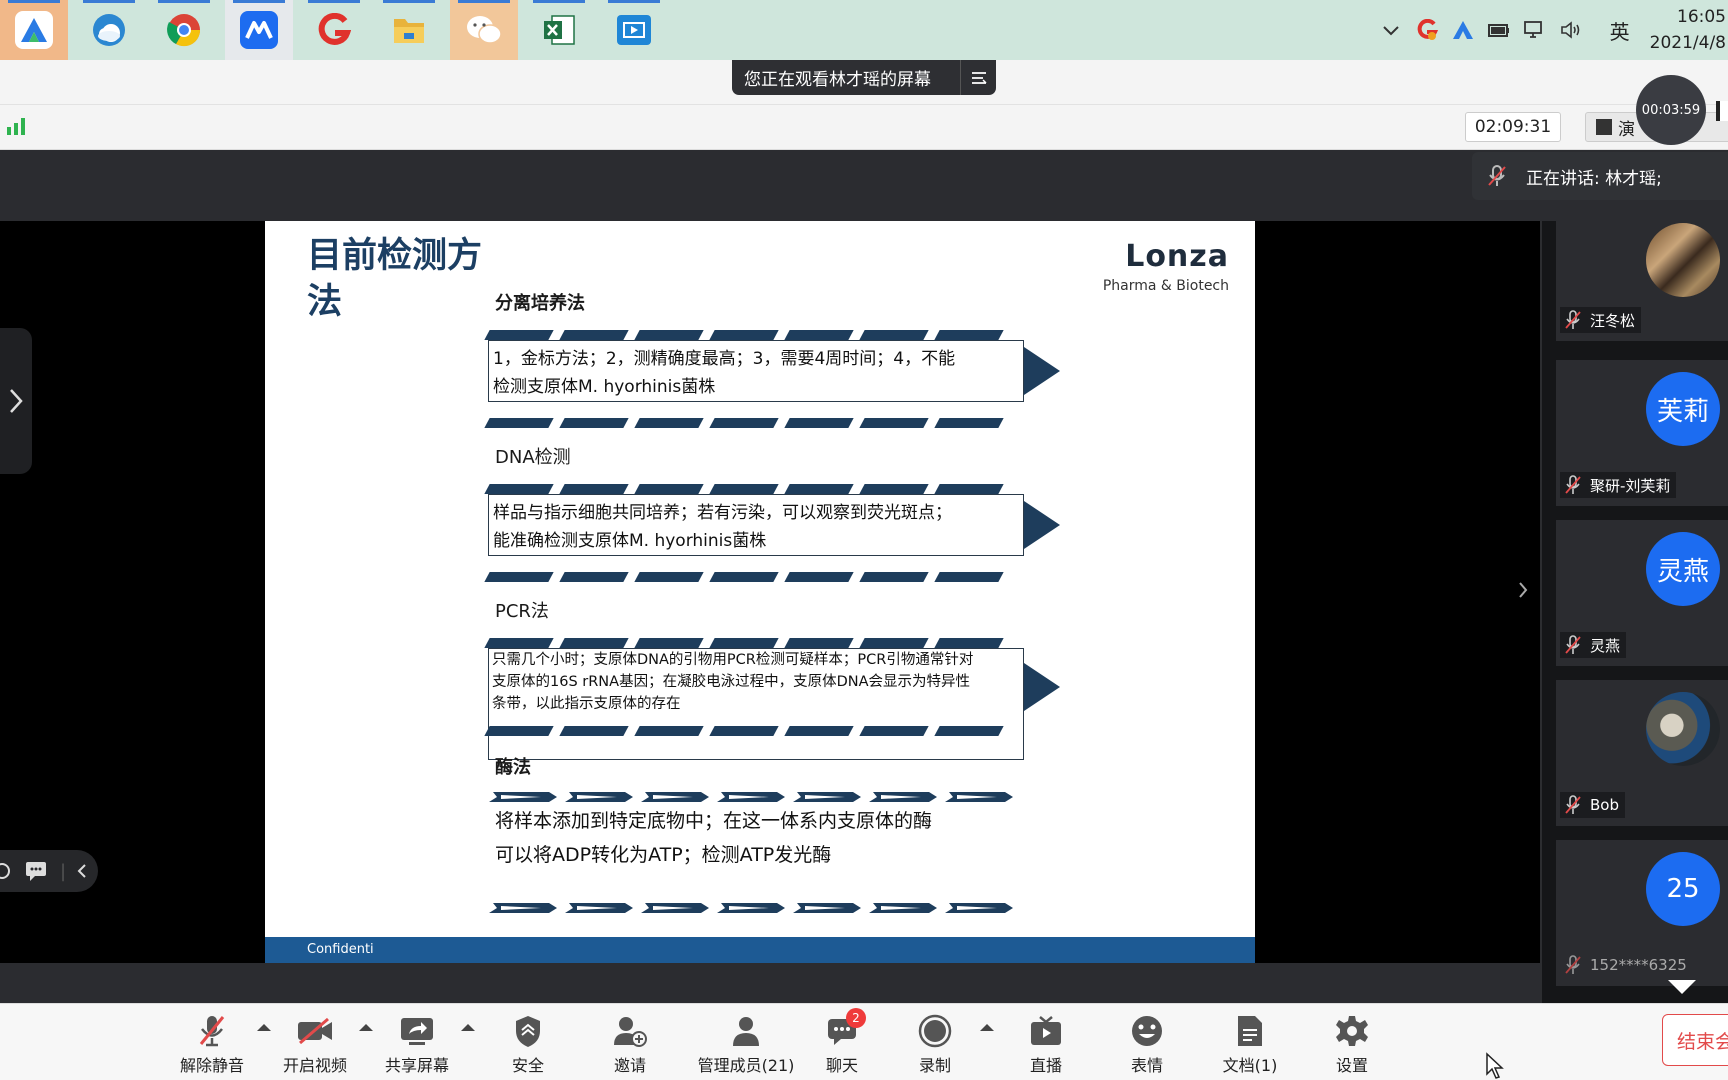 This screenshot has width=1728, height=1080. What do you see at coordinates (1642, 753) in the screenshot?
I see `participant-tile: Bob` at bounding box center [1642, 753].